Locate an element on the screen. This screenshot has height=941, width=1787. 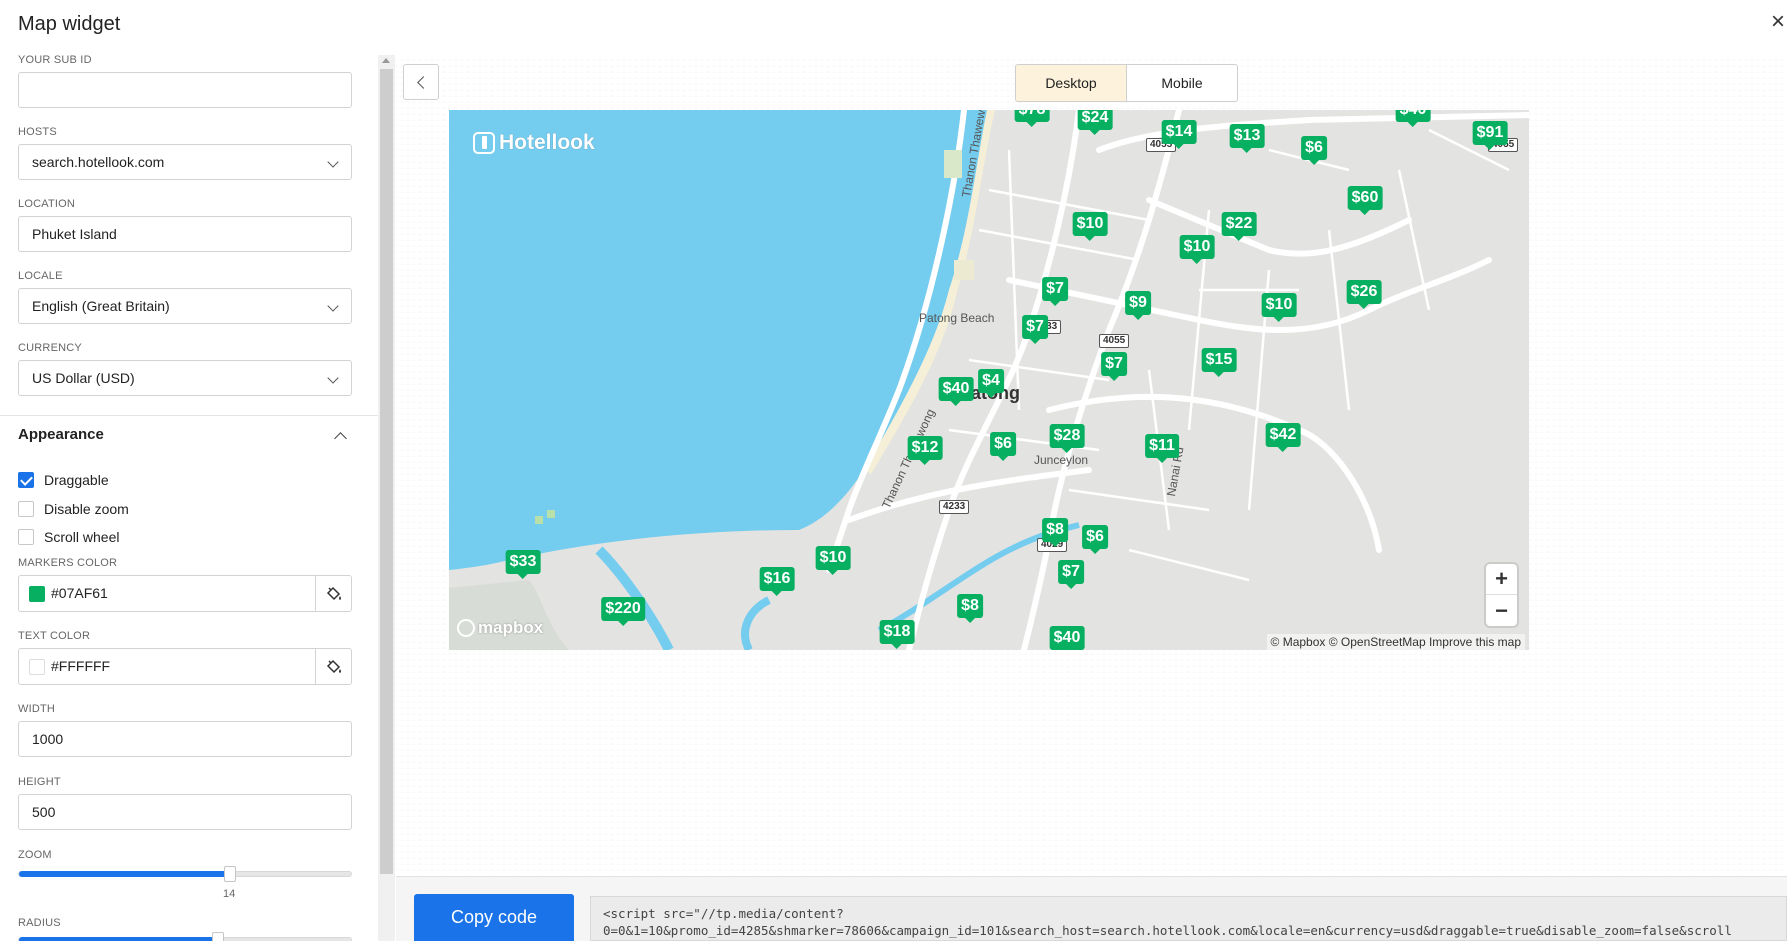
markers-color-field: #07AF61 is located at coordinates (185, 593).